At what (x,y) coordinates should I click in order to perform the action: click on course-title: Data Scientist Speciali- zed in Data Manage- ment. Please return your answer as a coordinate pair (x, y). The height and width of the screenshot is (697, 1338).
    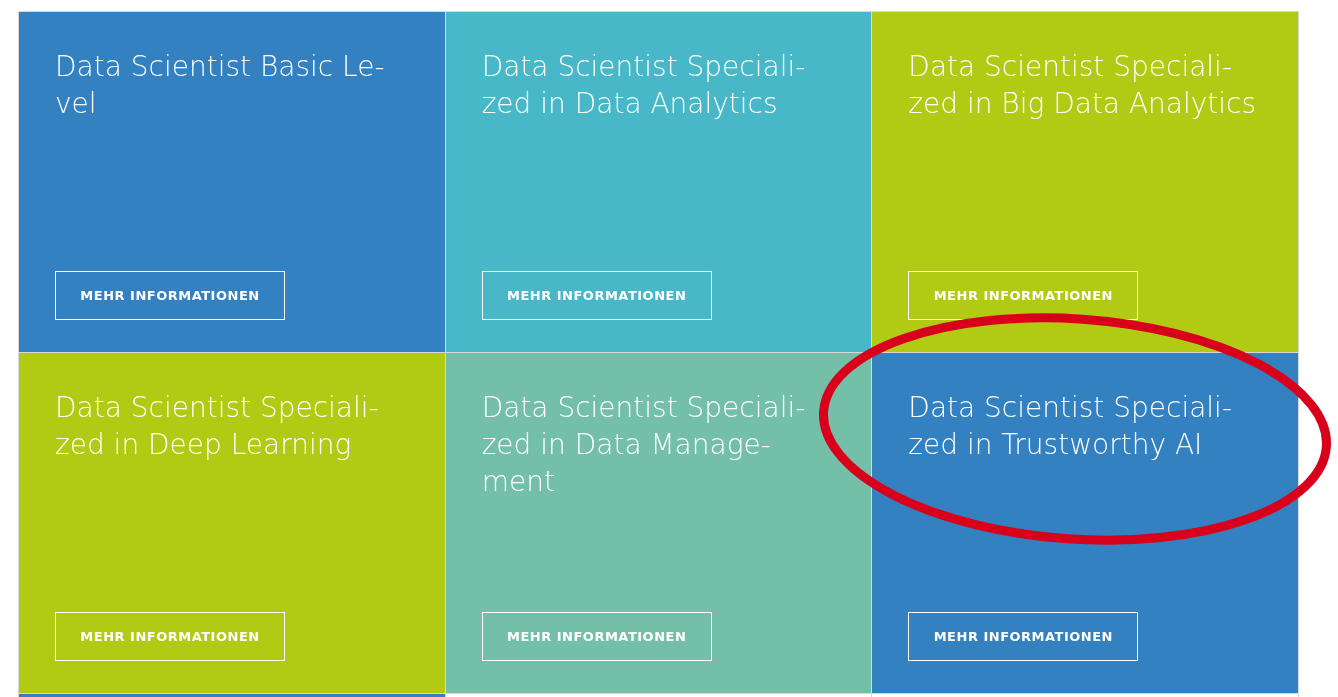
    Looking at the image, I should click on (644, 445).